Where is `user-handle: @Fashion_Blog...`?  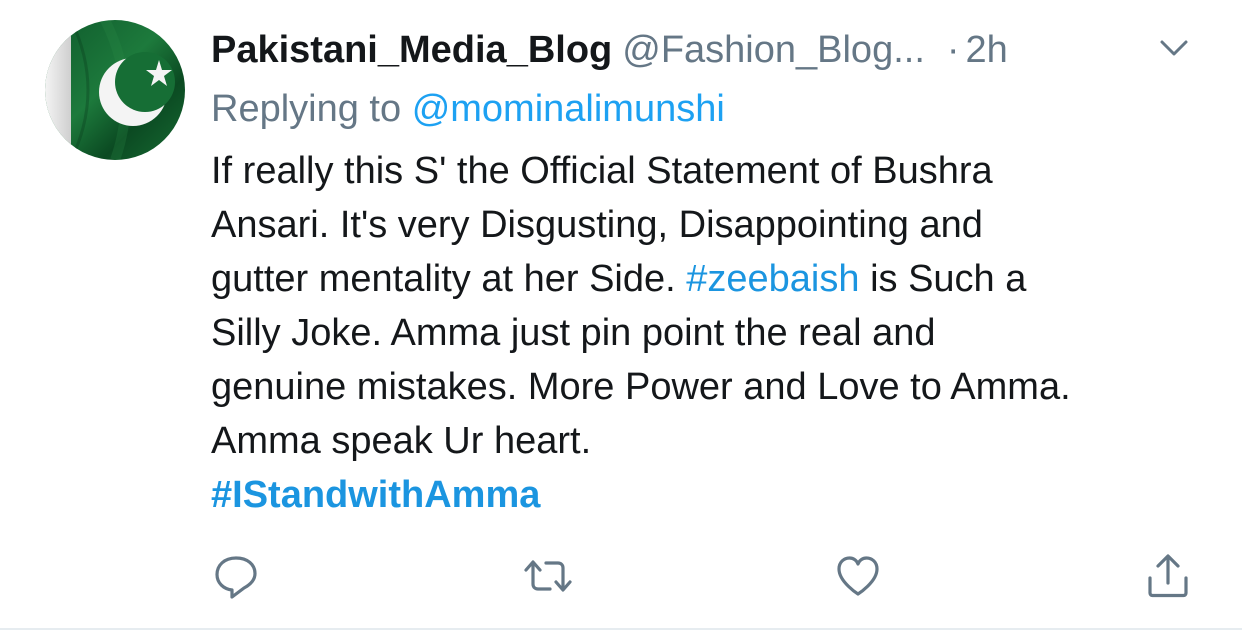
user-handle: @Fashion_Blog... is located at coordinates (773, 50).